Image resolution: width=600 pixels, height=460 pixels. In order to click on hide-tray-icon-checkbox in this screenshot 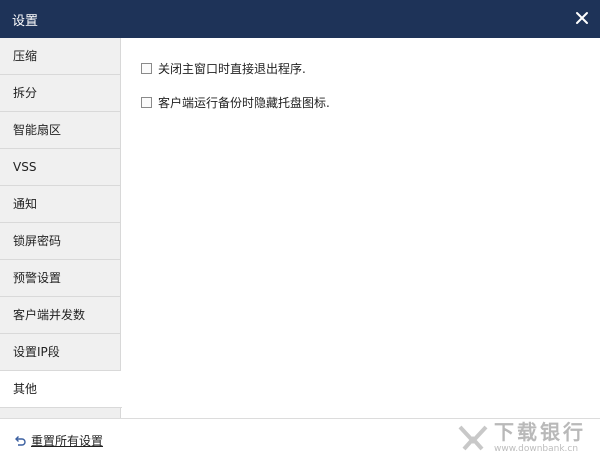, I will do `click(146, 102)`.